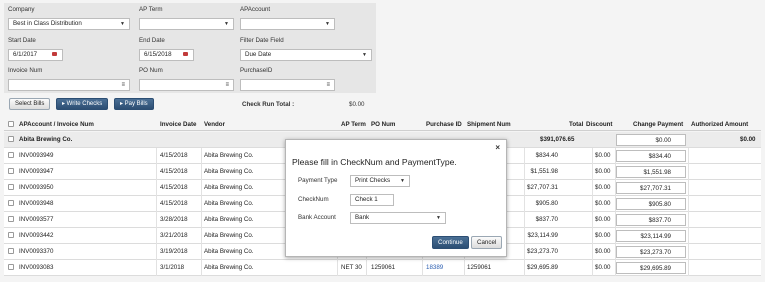 The height and width of the screenshot is (282, 765). What do you see at coordinates (186, 85) in the screenshot?
I see `po-num-field: ≡` at bounding box center [186, 85].